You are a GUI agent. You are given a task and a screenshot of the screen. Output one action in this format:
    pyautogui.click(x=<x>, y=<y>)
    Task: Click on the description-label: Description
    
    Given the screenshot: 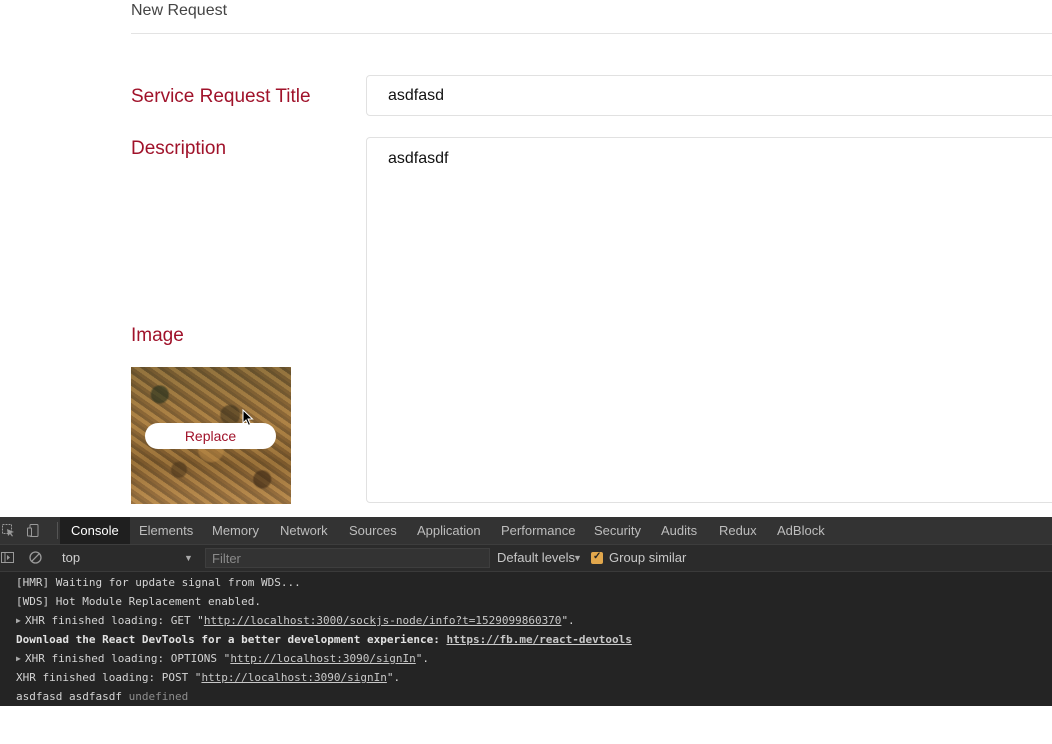 What is the action you would take?
    pyautogui.click(x=179, y=148)
    